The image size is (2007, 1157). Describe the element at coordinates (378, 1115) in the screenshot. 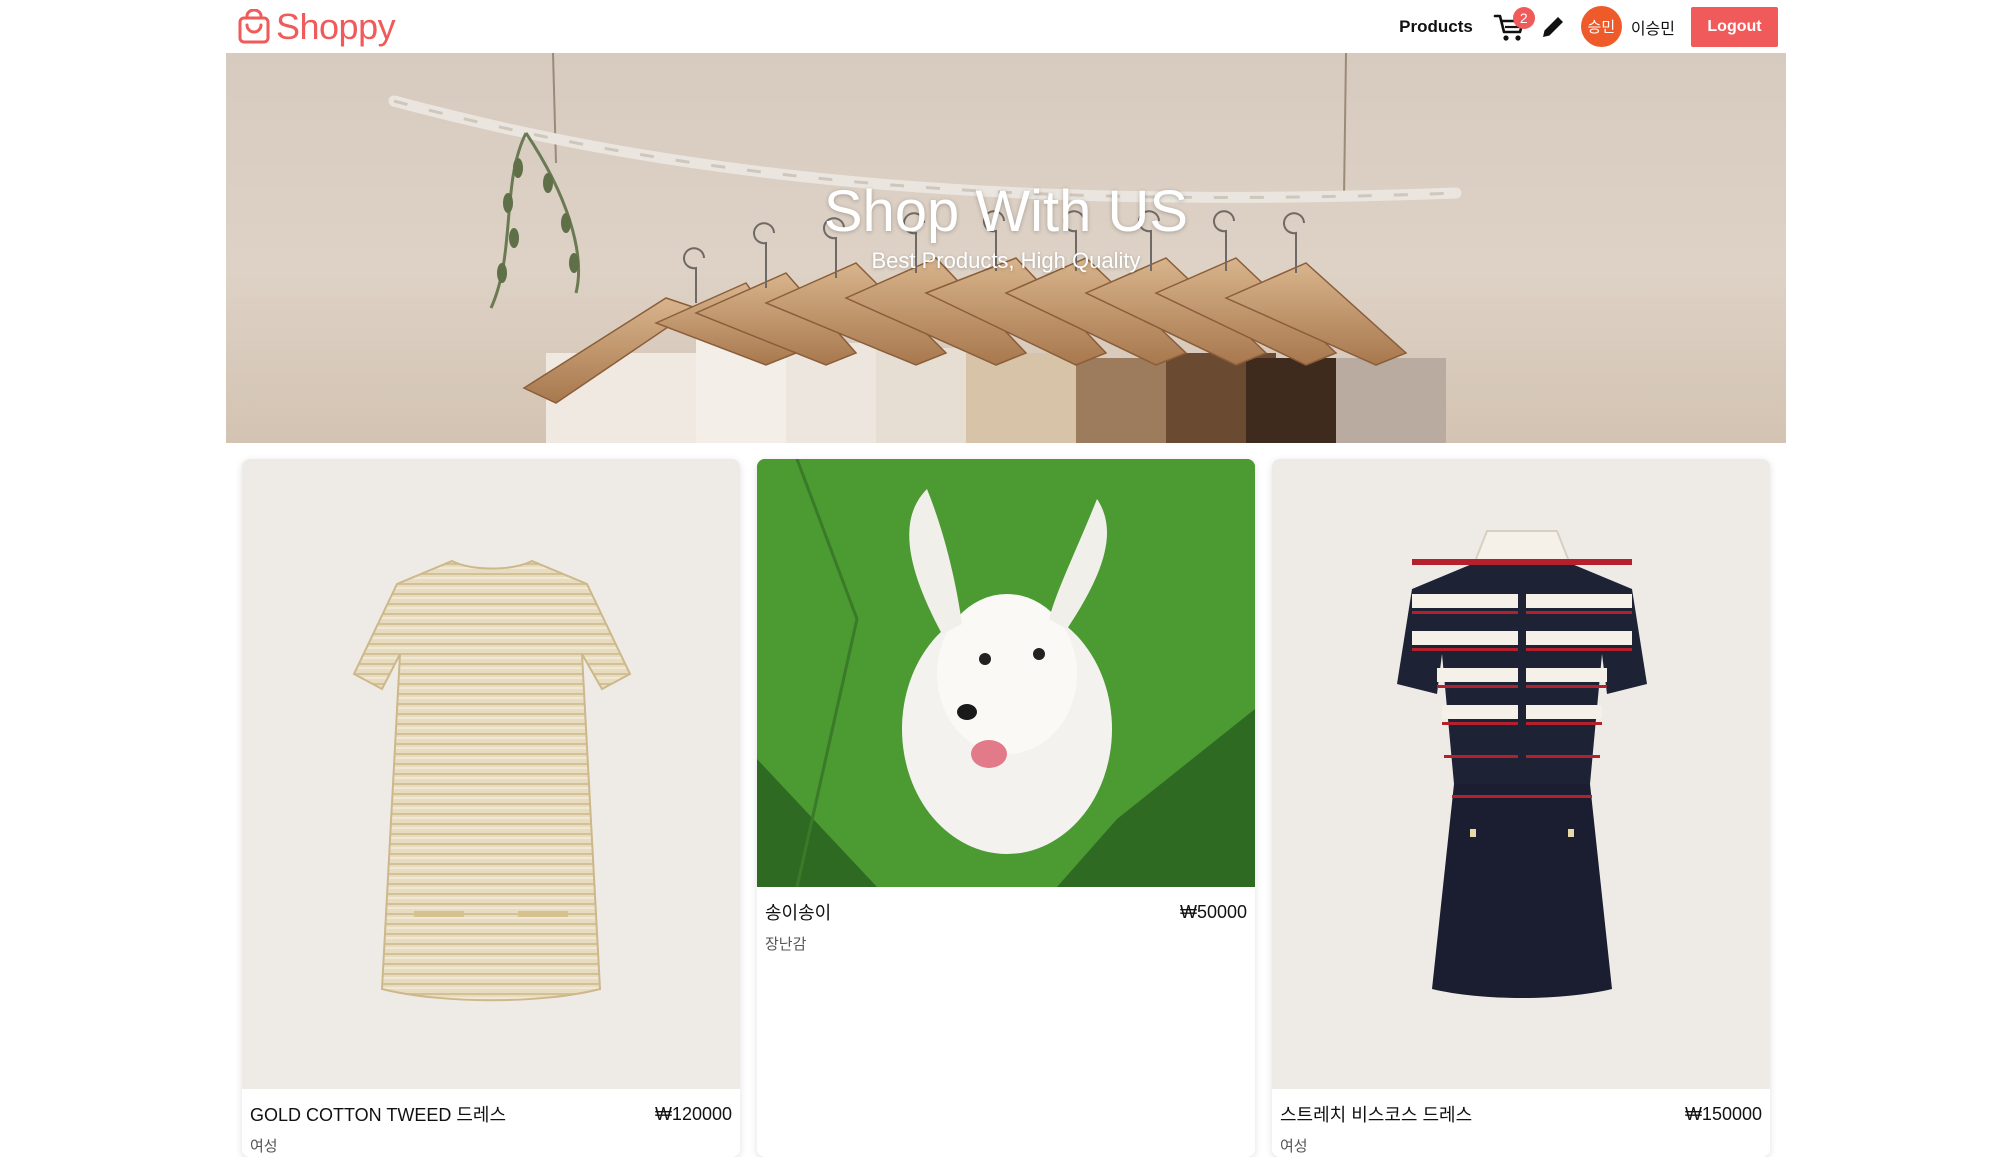

I see `product-title: GOLD COTTON TWEED 드레스` at that location.